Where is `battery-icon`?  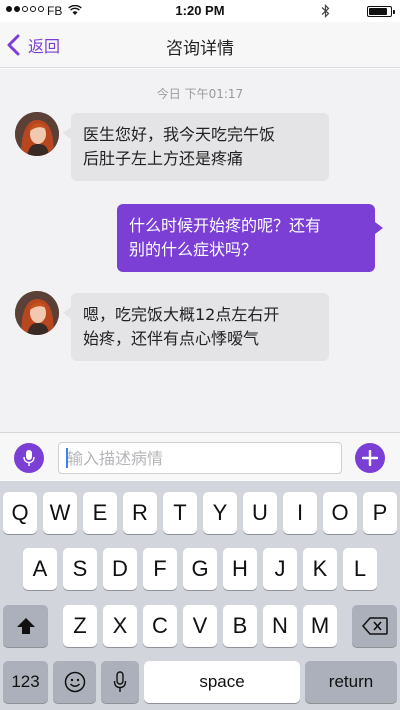 battery-icon is located at coordinates (381, 11).